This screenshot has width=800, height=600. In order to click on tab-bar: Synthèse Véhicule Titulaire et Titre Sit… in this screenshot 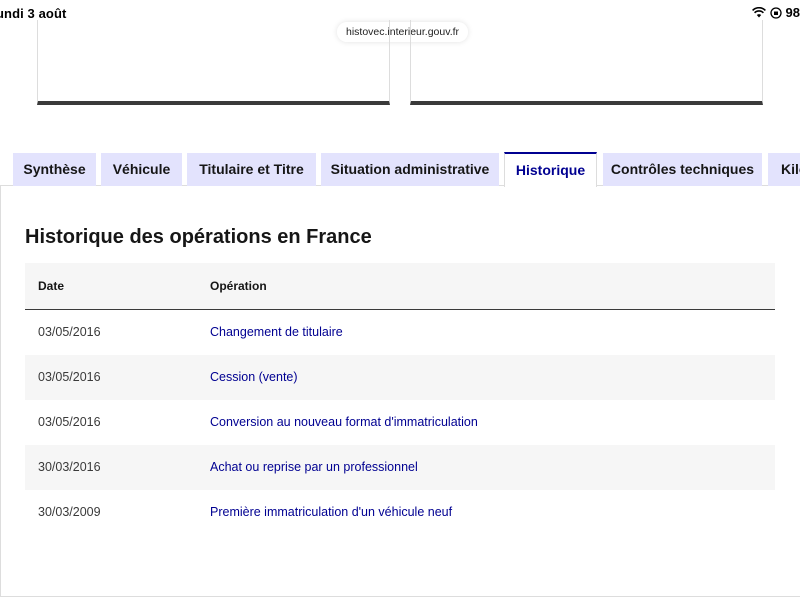, I will do `click(400, 169)`.